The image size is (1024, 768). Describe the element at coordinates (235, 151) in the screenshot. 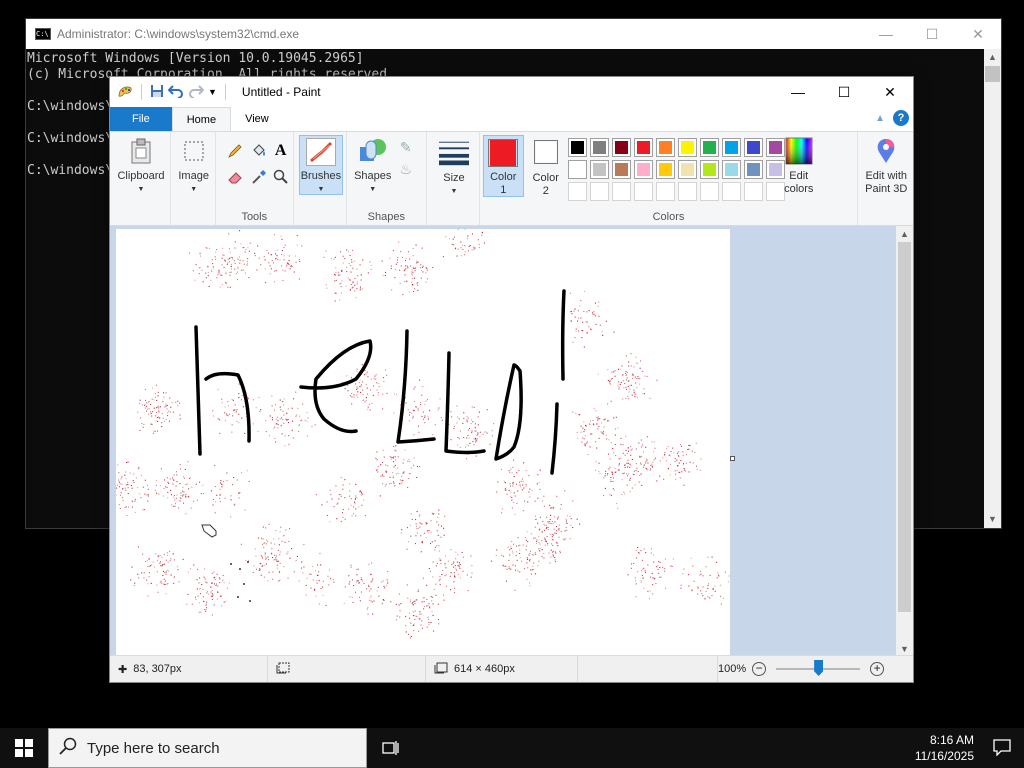

I see `pencil-icon` at that location.